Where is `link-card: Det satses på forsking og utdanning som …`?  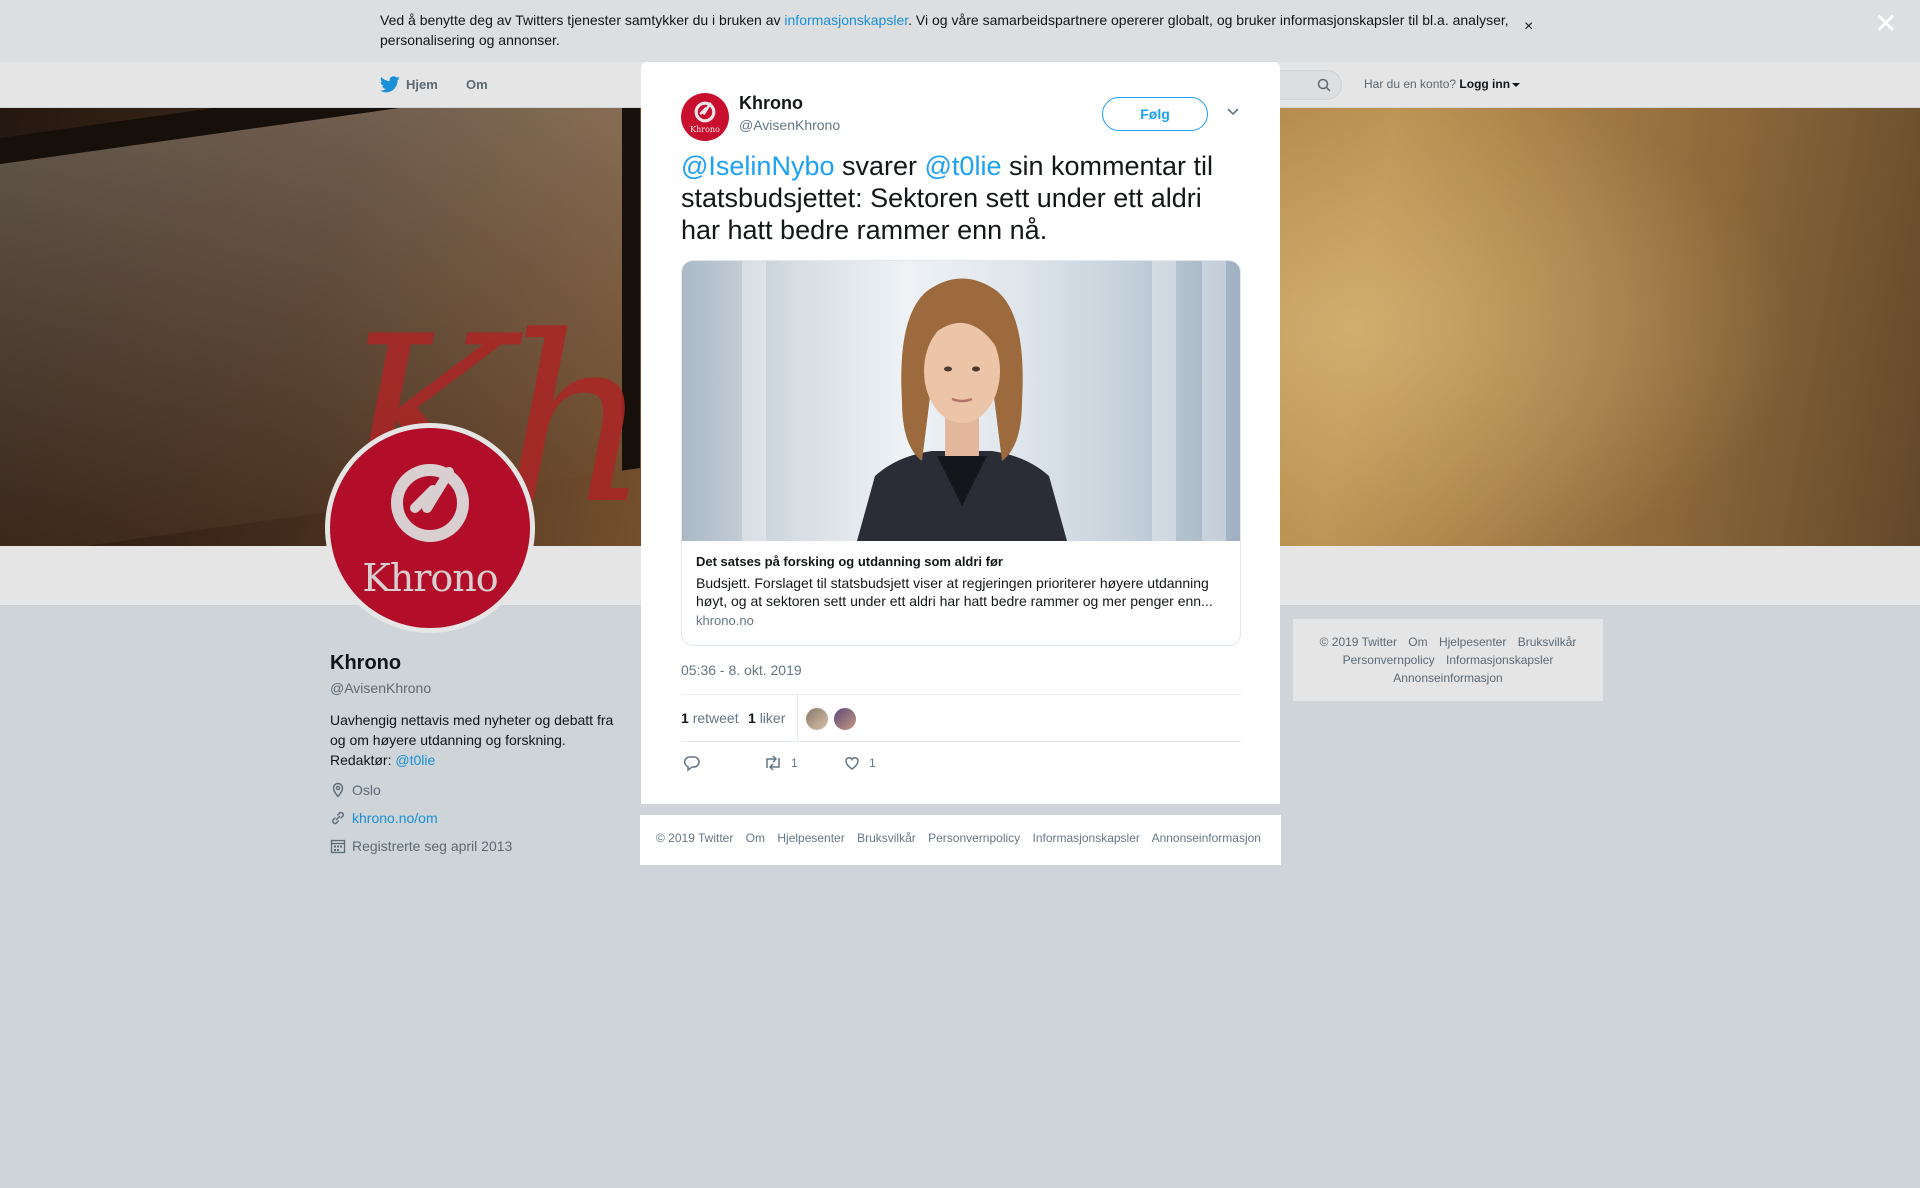
link-card: Det satses på forsking og utdanning som … is located at coordinates (961, 453).